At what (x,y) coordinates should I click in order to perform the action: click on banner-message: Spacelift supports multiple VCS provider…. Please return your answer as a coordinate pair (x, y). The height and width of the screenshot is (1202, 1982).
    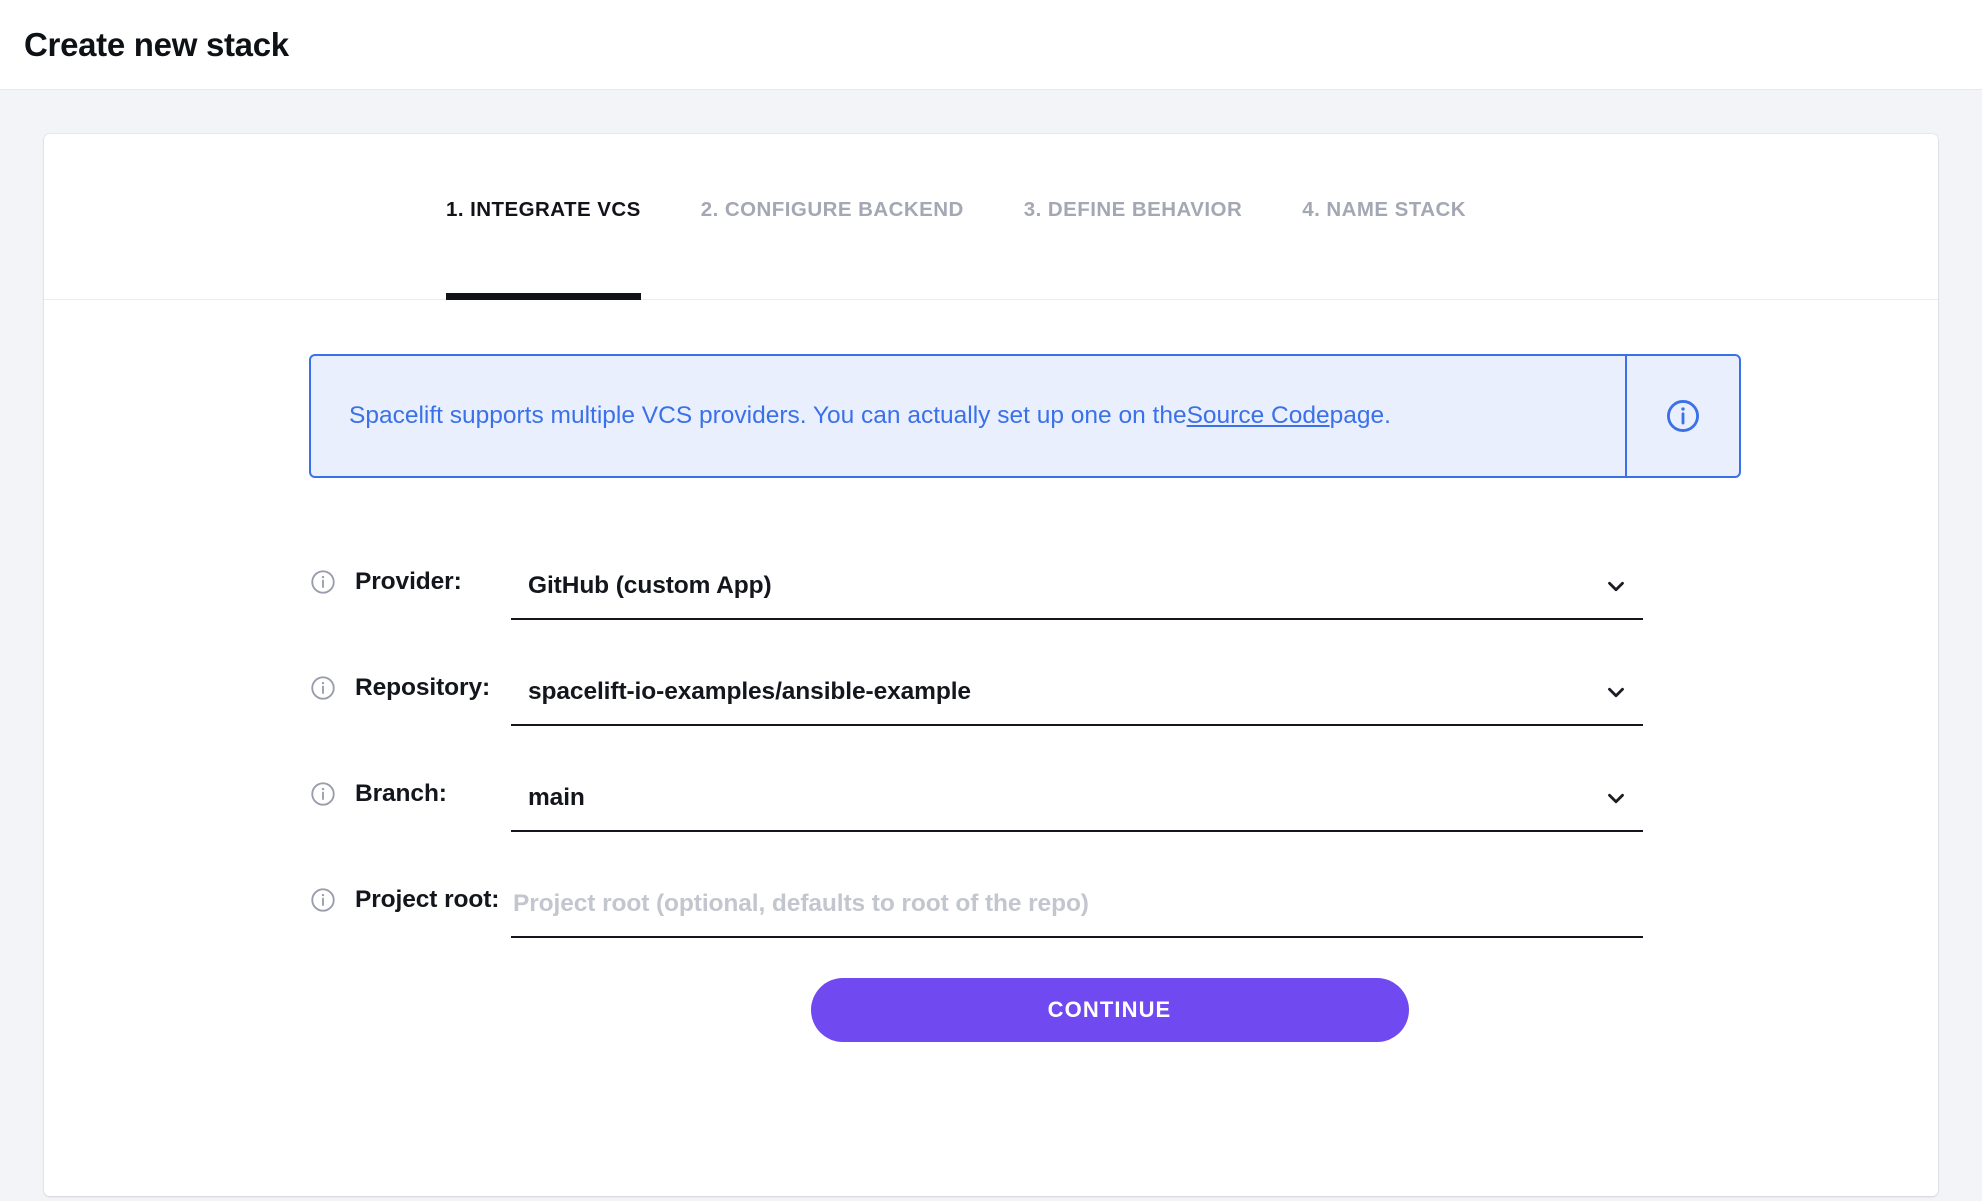
    Looking at the image, I should click on (968, 416).